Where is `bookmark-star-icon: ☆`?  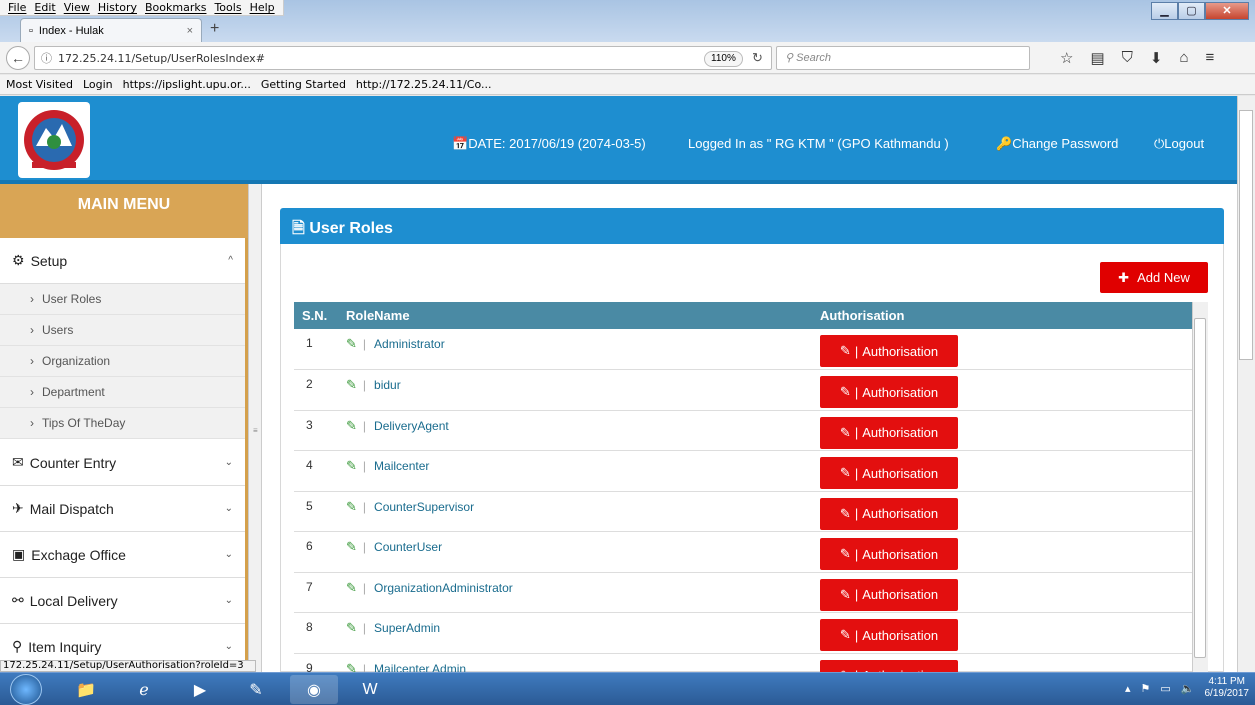 bookmark-star-icon: ☆ is located at coordinates (1066, 58).